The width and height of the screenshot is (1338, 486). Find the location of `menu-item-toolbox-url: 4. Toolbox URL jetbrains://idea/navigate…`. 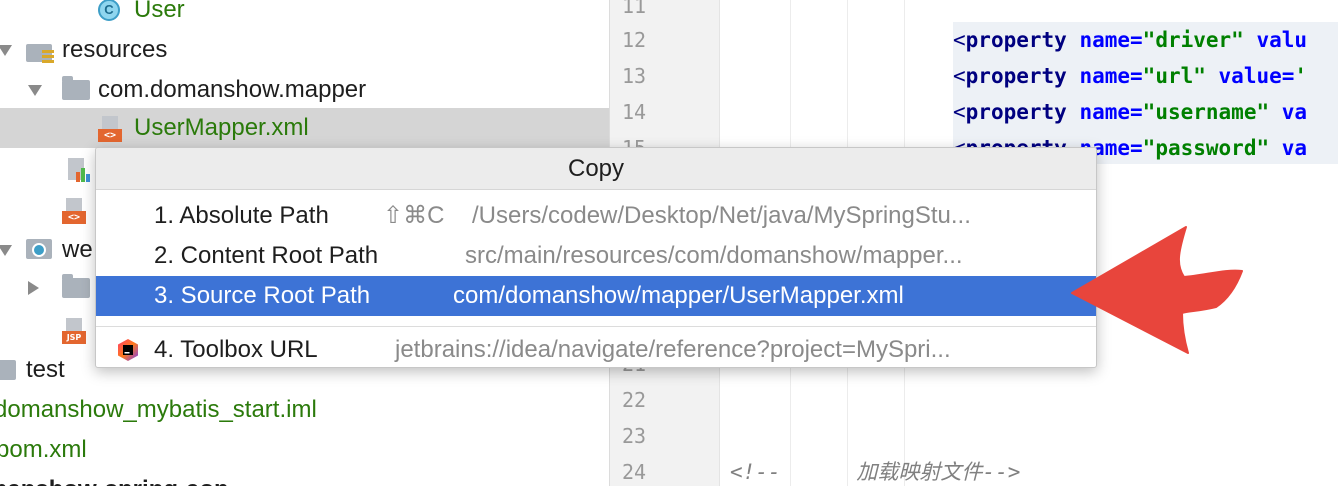

menu-item-toolbox-url: 4. Toolbox URL jetbrains://idea/navigate… is located at coordinates (596, 348).